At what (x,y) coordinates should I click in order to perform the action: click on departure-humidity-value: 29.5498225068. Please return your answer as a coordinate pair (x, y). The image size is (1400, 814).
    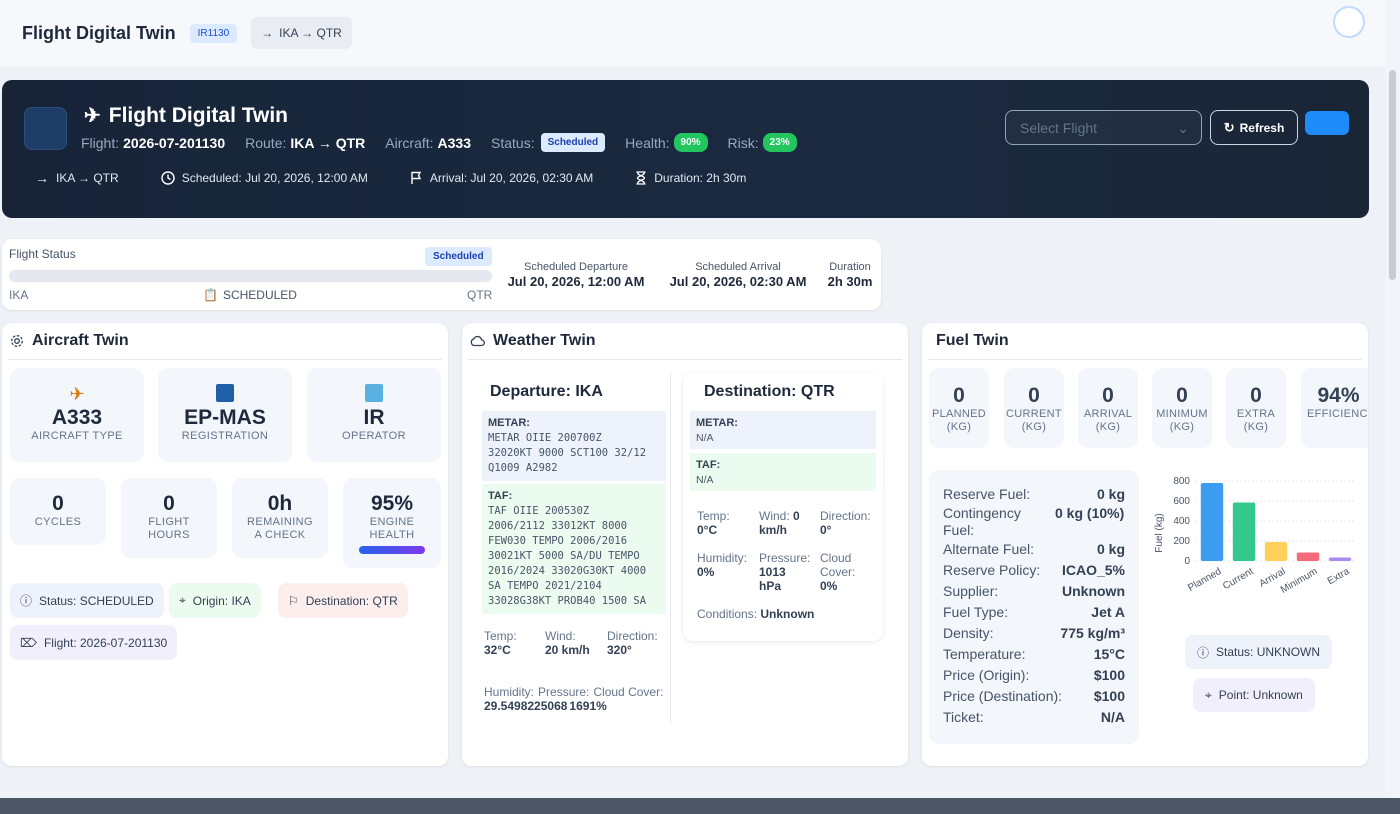
    Looking at the image, I should click on (526, 706).